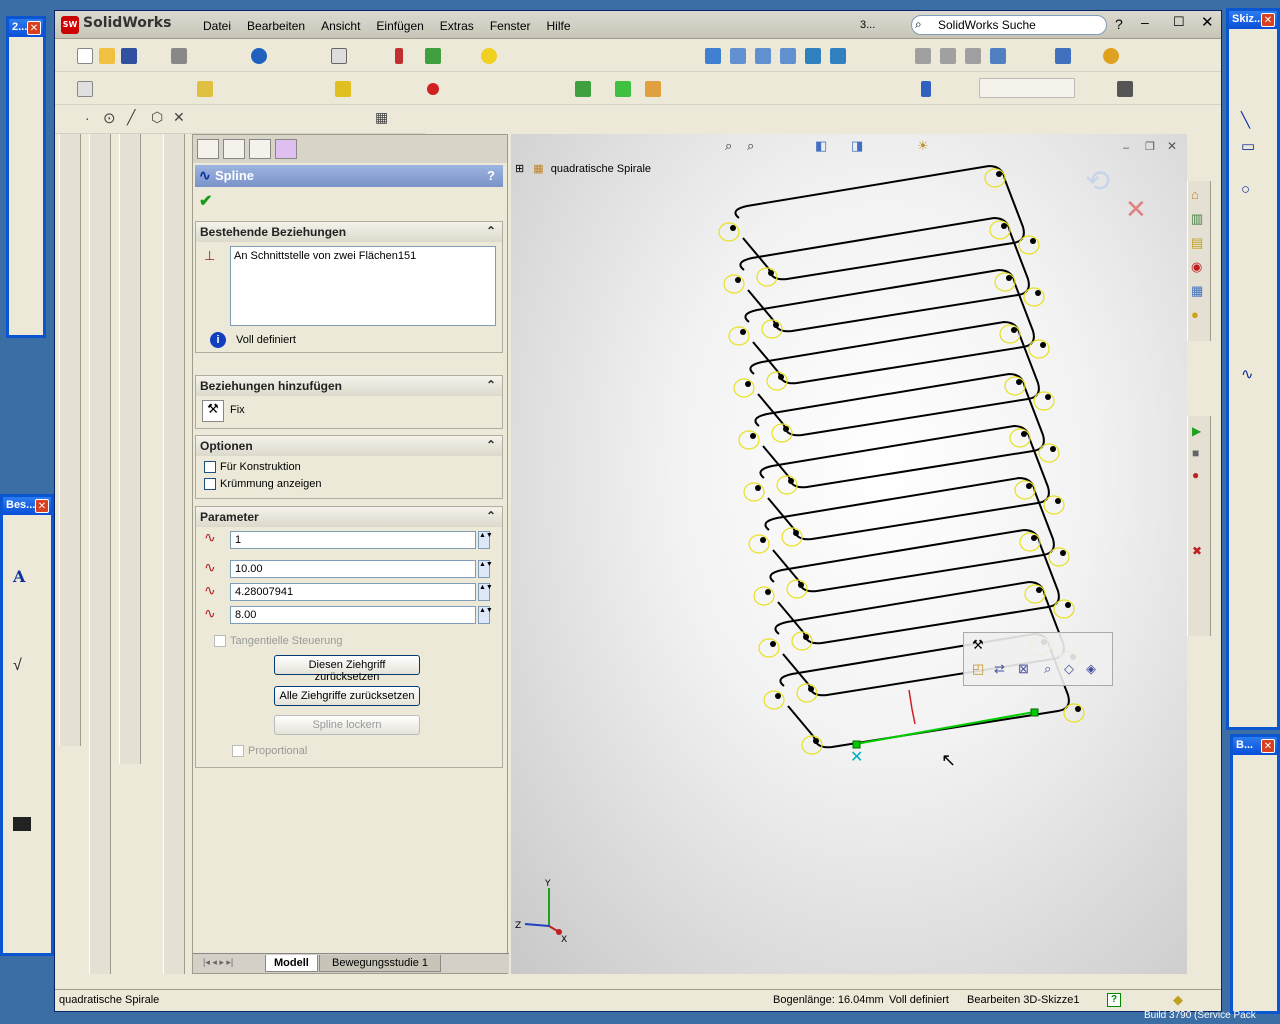 This screenshot has height=1024, width=1280. I want to click on dimxpert-tab, so click(286, 149).